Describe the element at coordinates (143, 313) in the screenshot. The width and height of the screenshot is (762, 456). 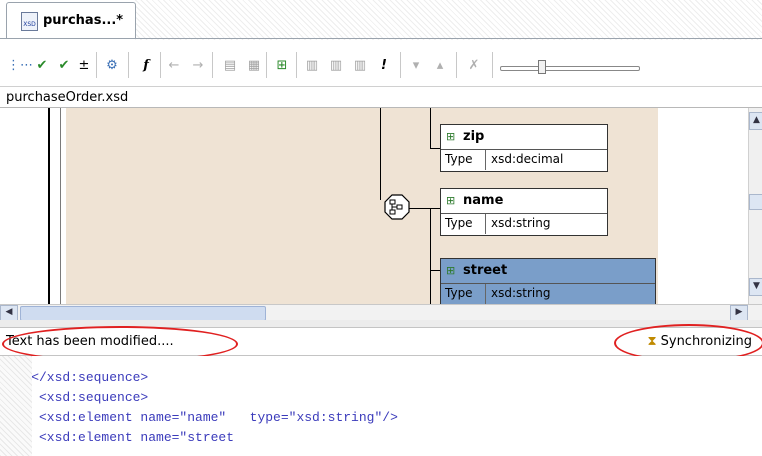
I see `horizontal-scrollbar-thumb` at that location.